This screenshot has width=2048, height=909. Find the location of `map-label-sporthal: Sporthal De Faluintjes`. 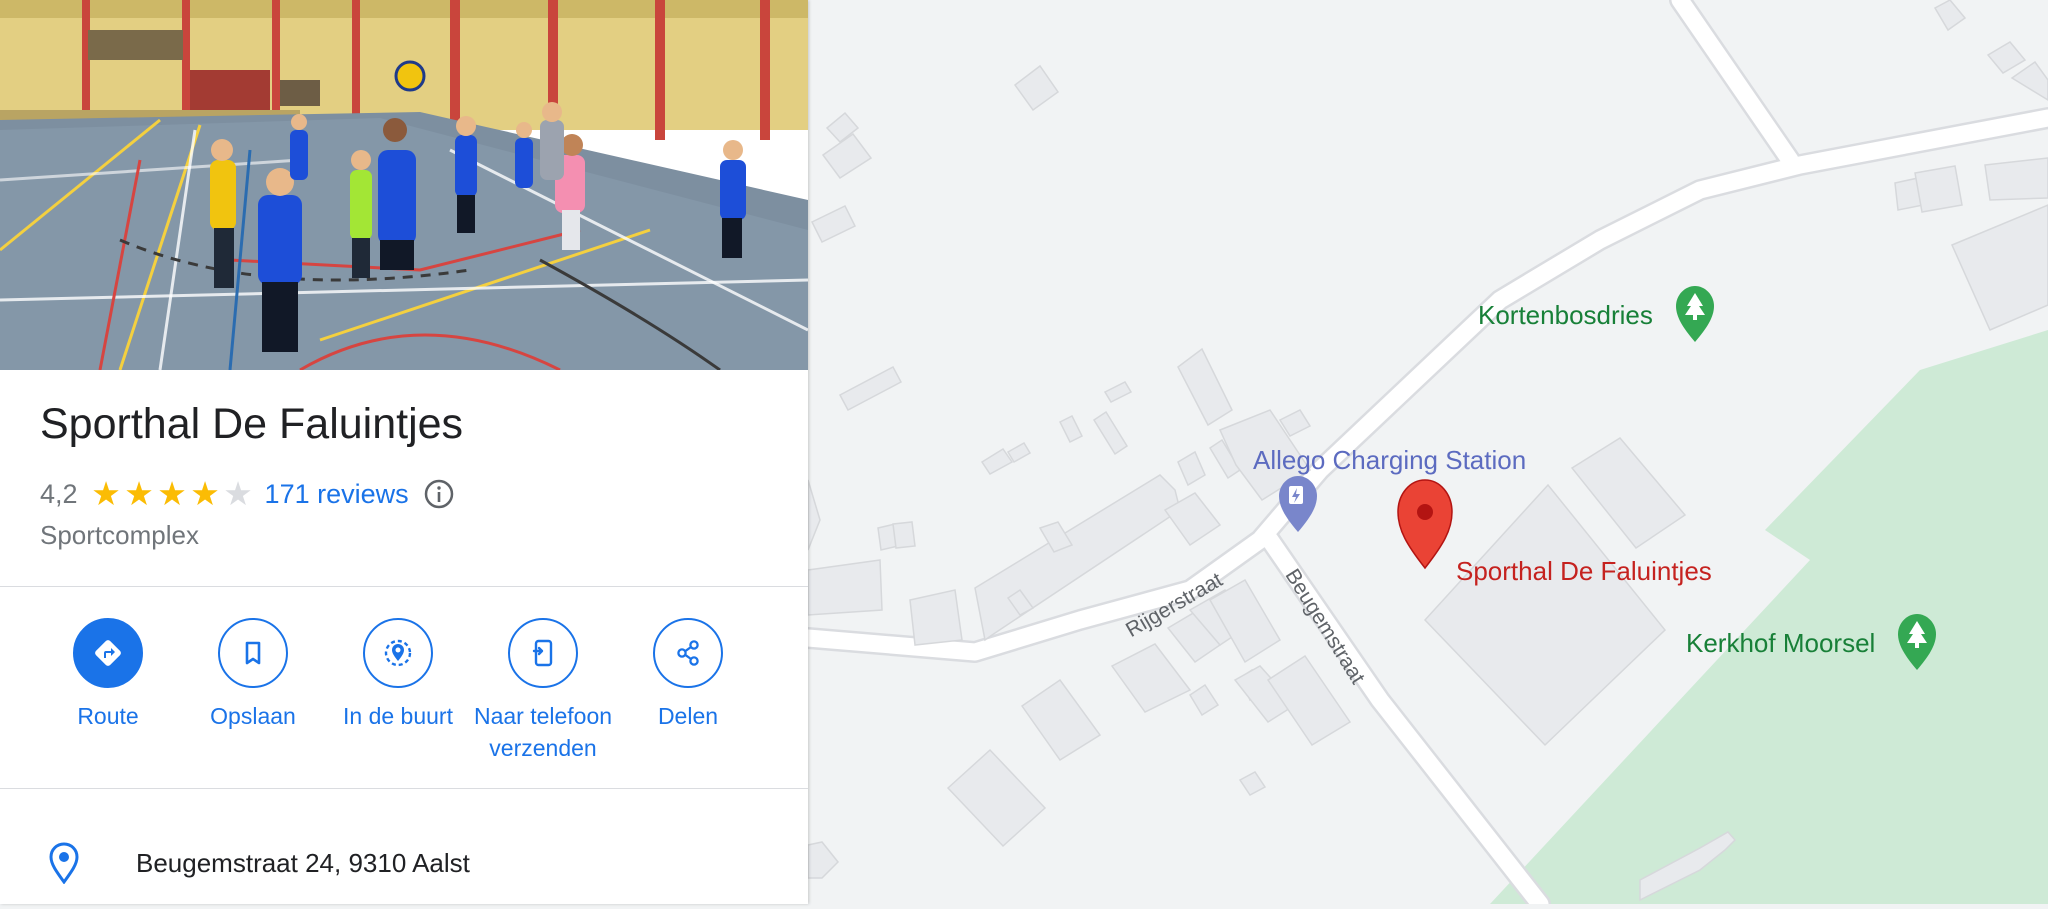

map-label-sporthal: Sporthal De Faluintjes is located at coordinates (1584, 571).